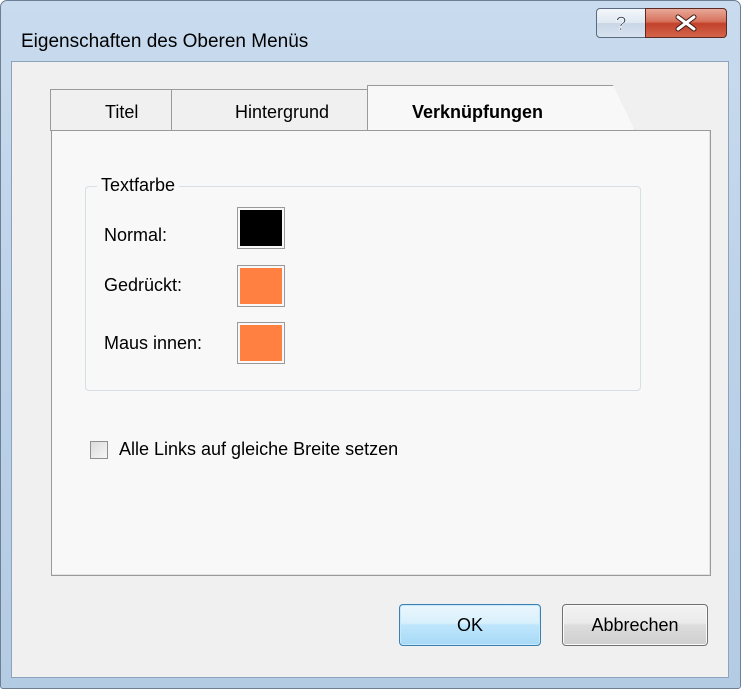  I want to click on title-bar: Eigenschaften des Oberen Menüs ?, so click(370, 31).